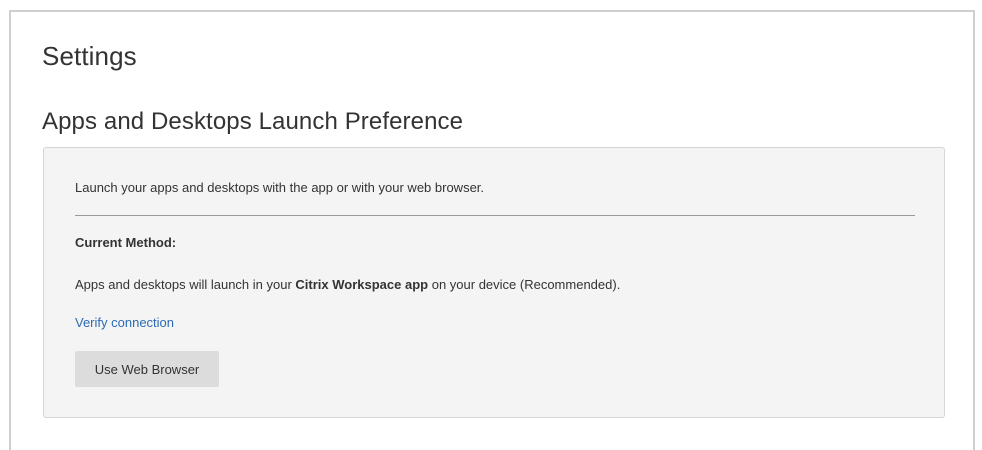 Image resolution: width=982 pixels, height=450 pixels. I want to click on current-method-label: Current Method:, so click(126, 242).